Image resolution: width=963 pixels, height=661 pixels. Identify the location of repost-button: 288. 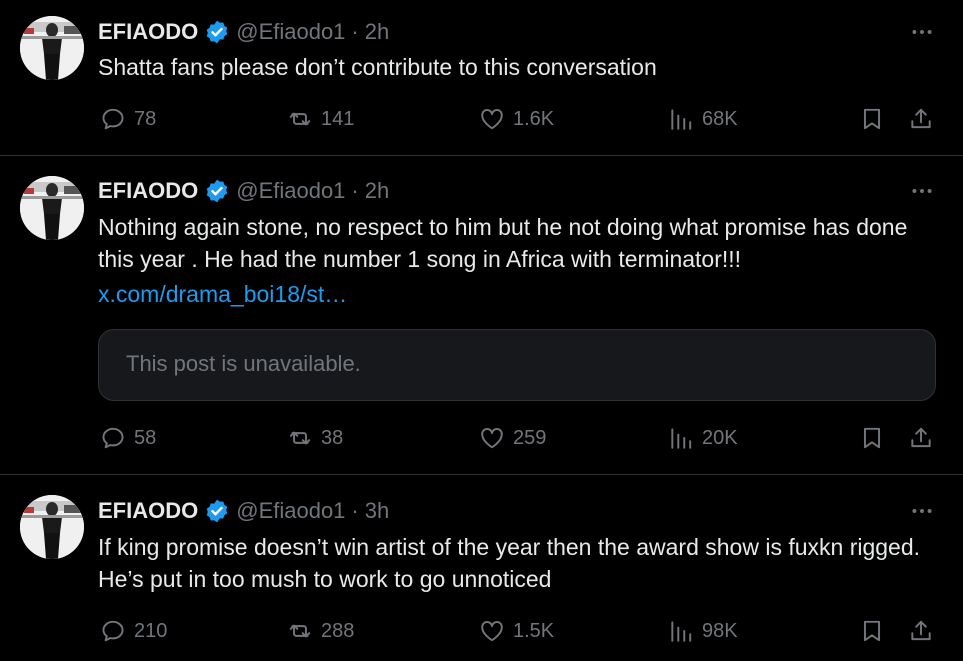
(320, 631).